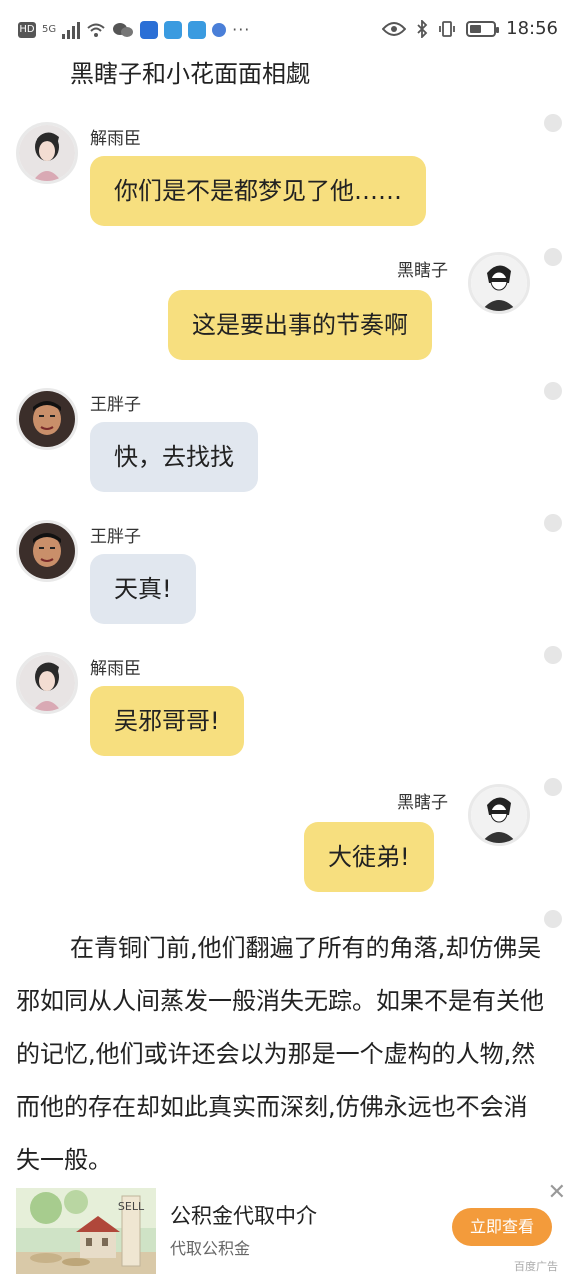 The image size is (576, 1280). I want to click on bluetooth-icon, so click(422, 28).